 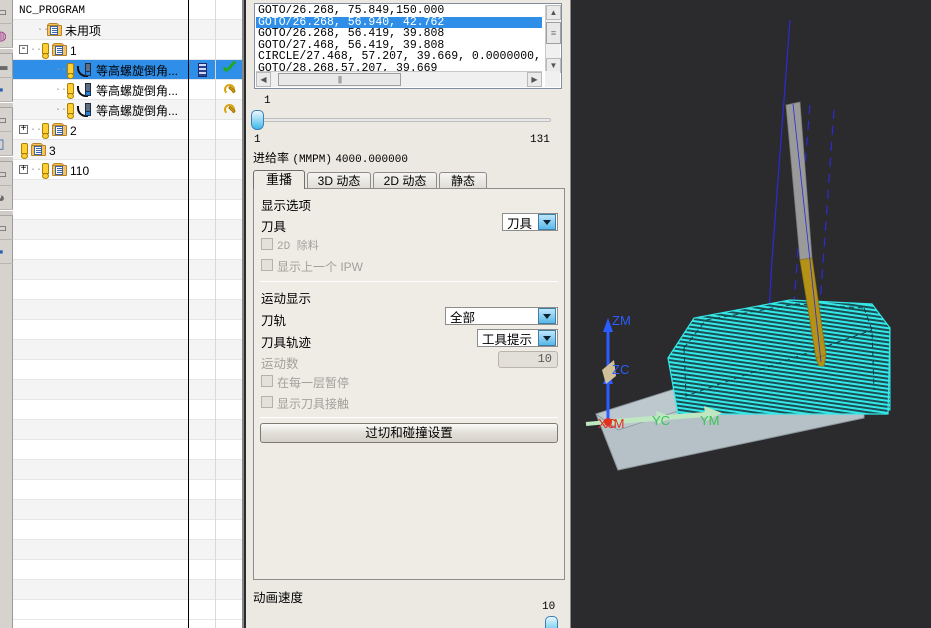 I want to click on toolpath-dropdown: 全部, so click(x=501, y=316).